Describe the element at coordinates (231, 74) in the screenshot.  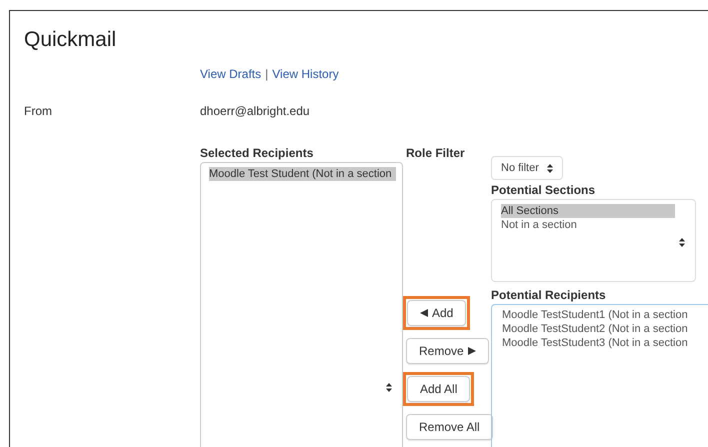
I see `view-drafts-link: View Drafts` at that location.